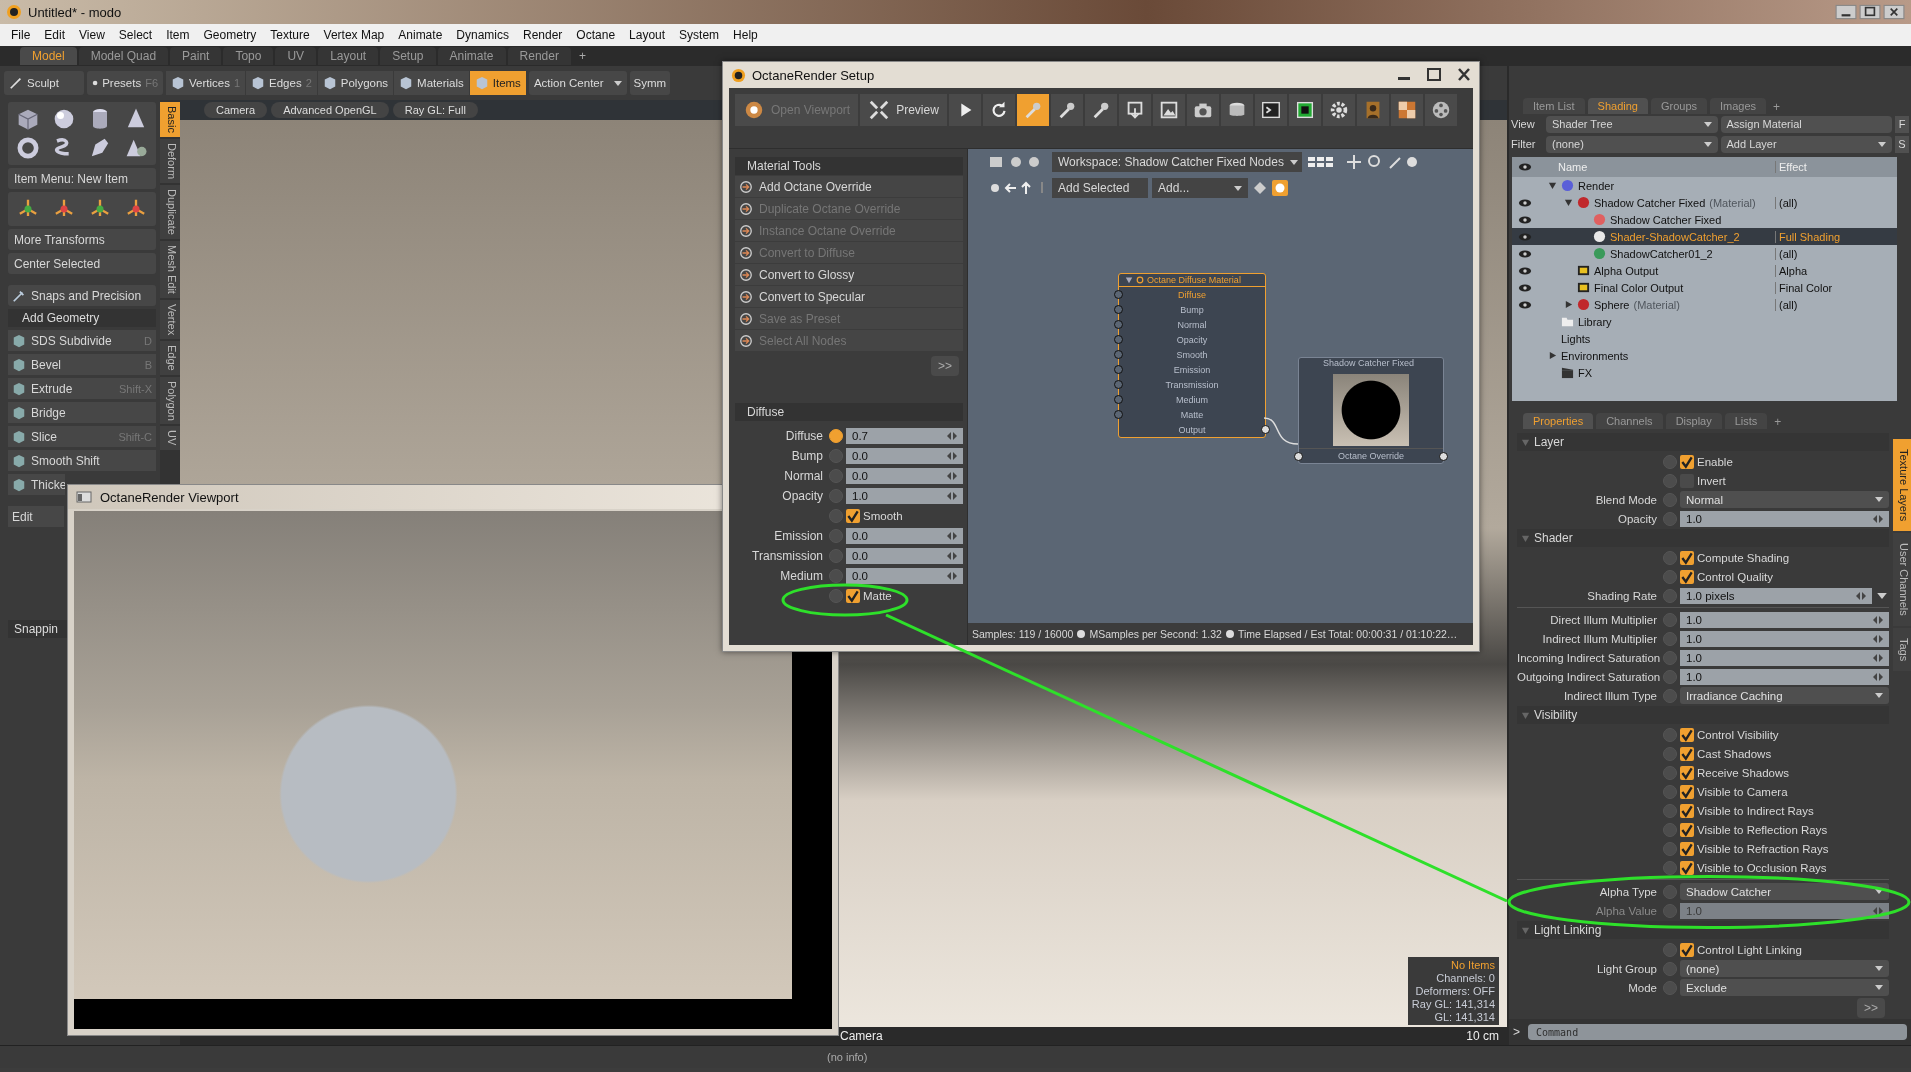  Describe the element at coordinates (290, 35) in the screenshot. I see `menu-item: Texture` at that location.